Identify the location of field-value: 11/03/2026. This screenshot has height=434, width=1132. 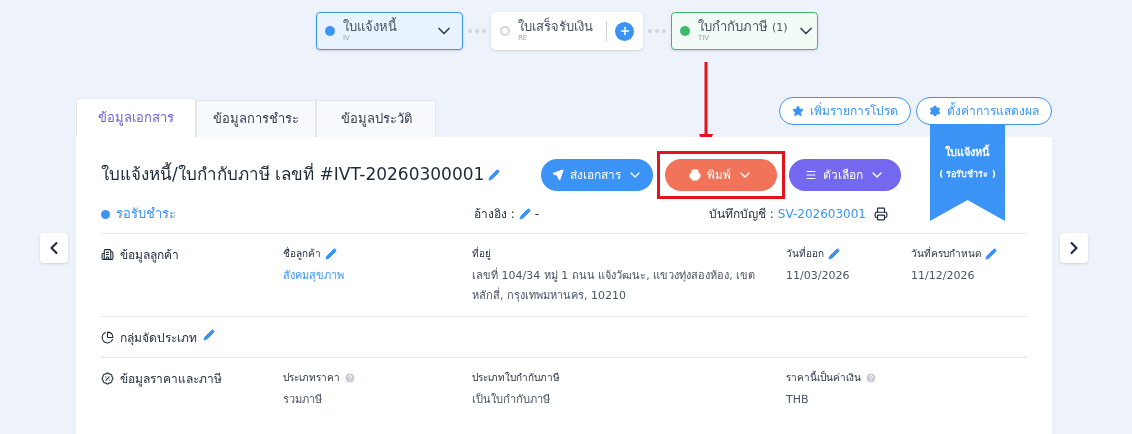
(818, 276).